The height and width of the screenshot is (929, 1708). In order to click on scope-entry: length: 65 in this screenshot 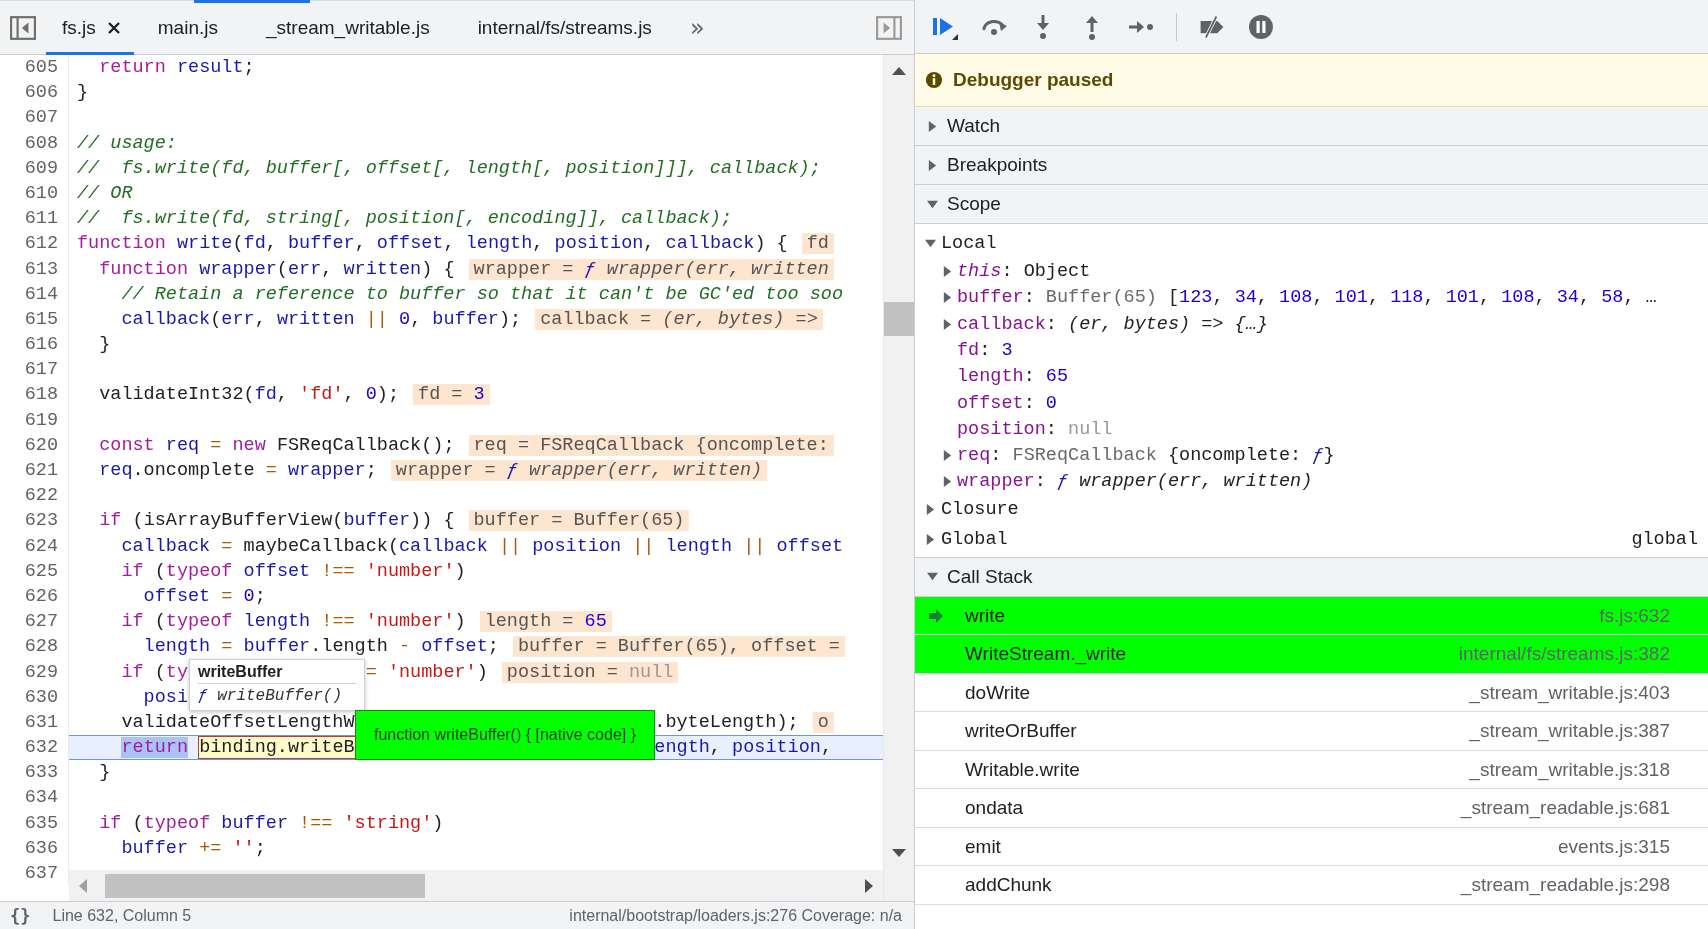, I will do `click(1013, 377)`.